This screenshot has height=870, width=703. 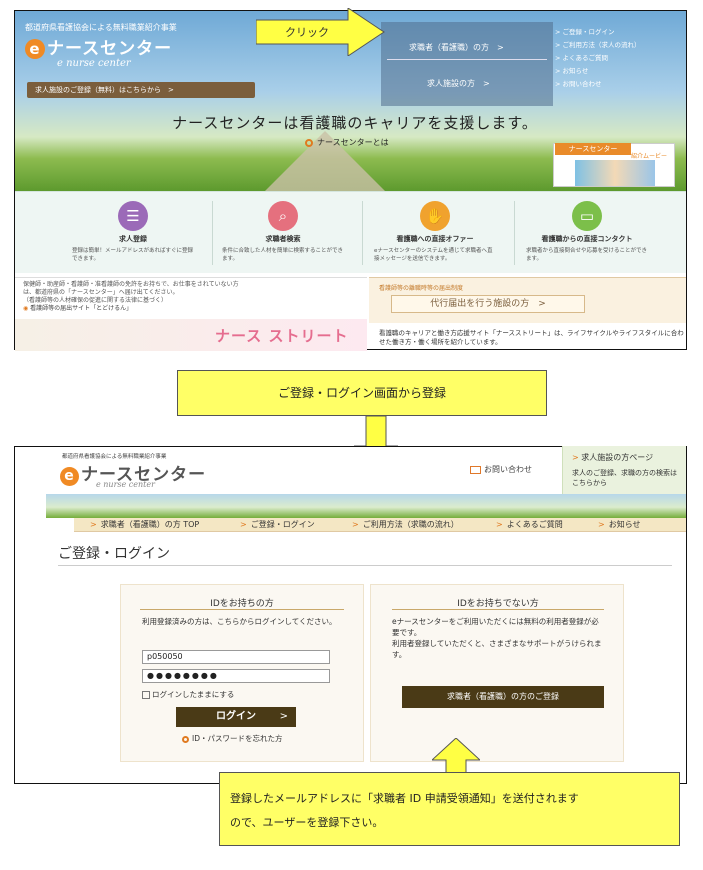 I want to click on feature-card: ☰ 求人登録登録は簡単！メールアドレスがあればすぐに登録できます。, so click(x=133, y=235).